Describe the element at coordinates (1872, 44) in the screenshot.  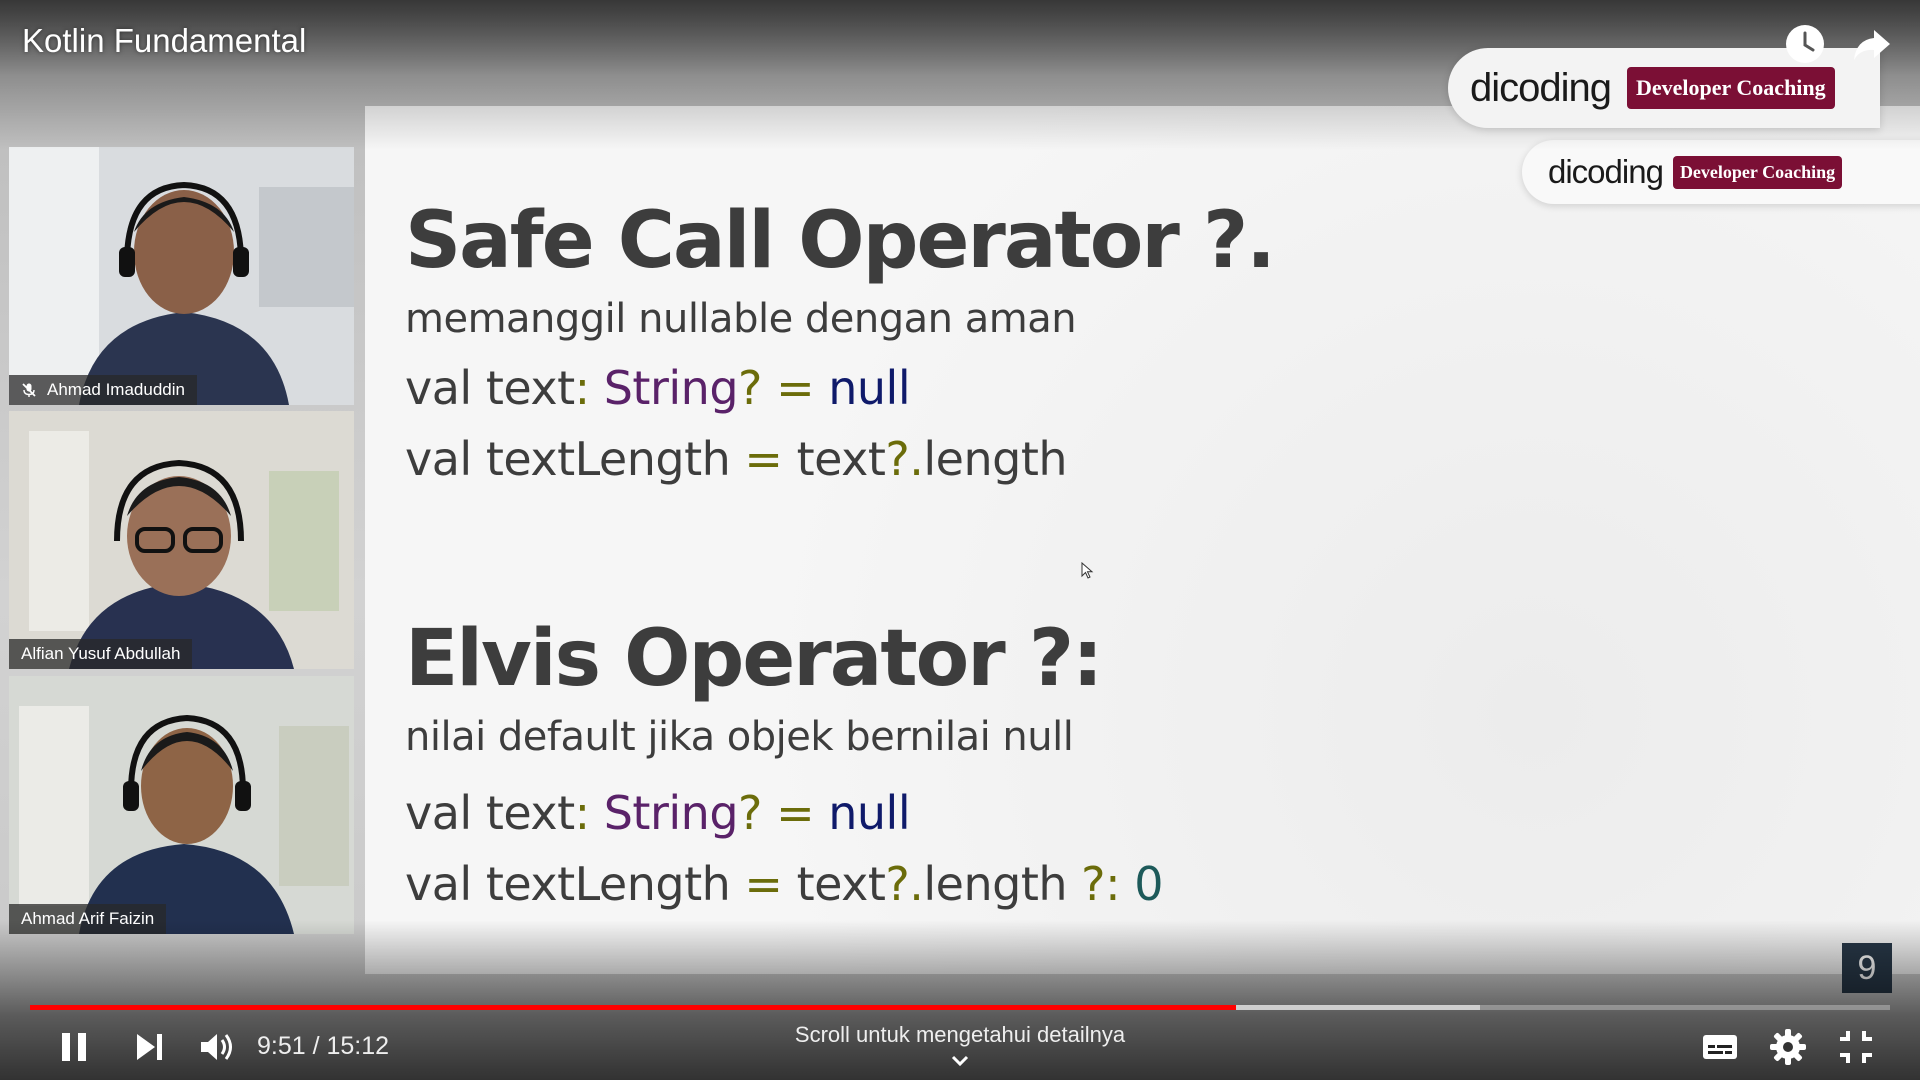
I see `share-arrow-icon` at that location.